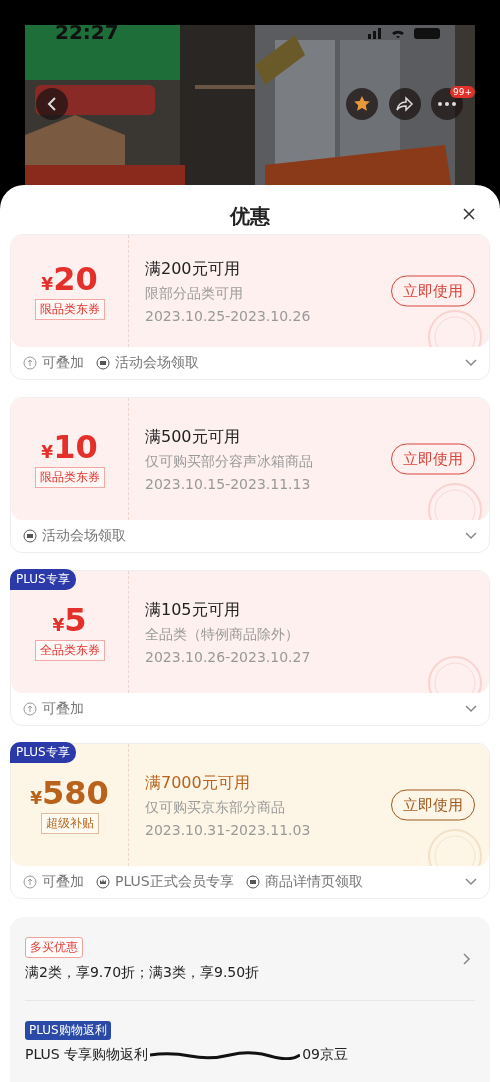 The image size is (500, 1082). I want to click on coupon-tag: 商品详情页领取, so click(313, 882).